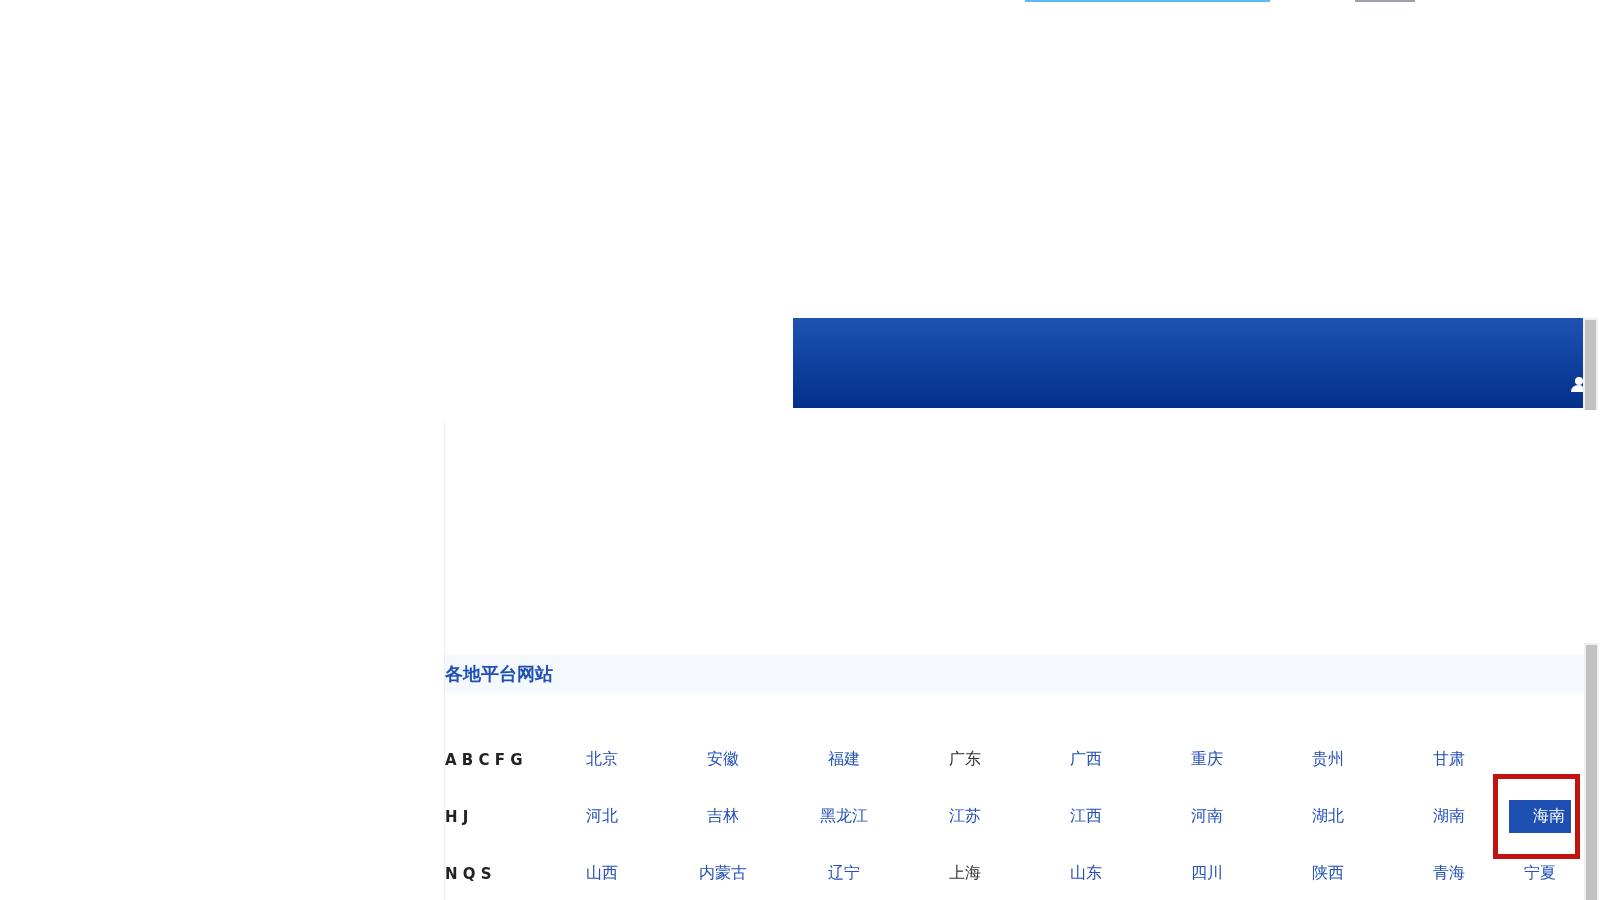 The width and height of the screenshot is (1600, 900). Describe the element at coordinates (1327, 759) in the screenshot. I see `province-link: 贵州` at that location.